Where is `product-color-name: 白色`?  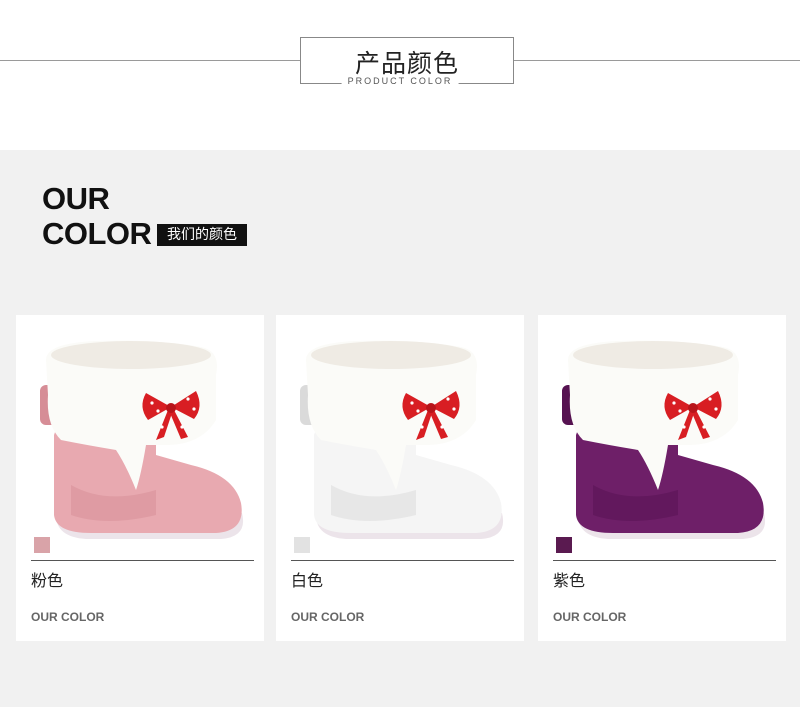
product-color-name: 白色 is located at coordinates (307, 580).